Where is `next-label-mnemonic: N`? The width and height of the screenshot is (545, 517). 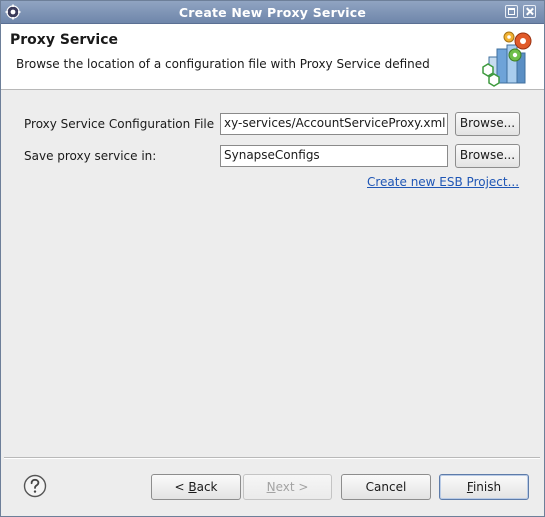 next-label-mnemonic: N is located at coordinates (271, 487).